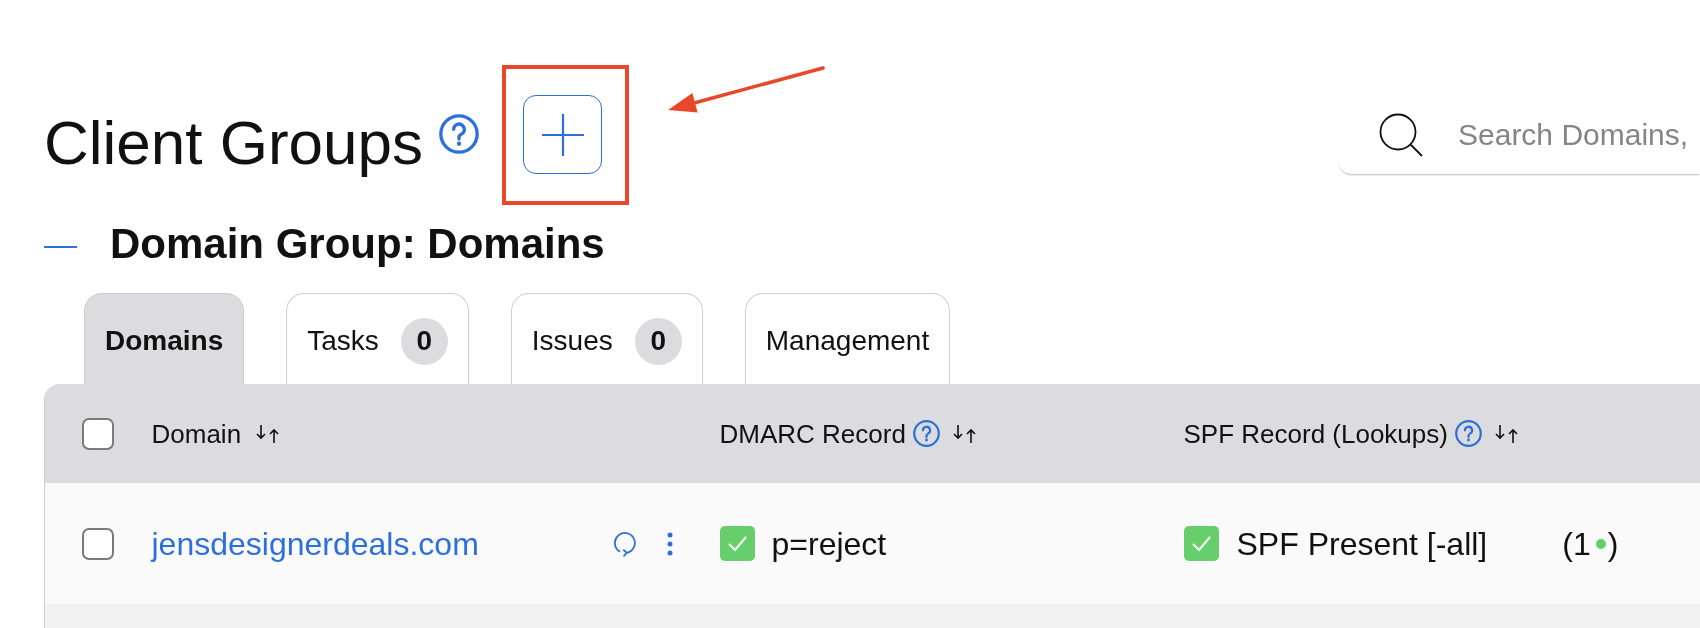  I want to click on column-header: DMARC Record, so click(812, 433).